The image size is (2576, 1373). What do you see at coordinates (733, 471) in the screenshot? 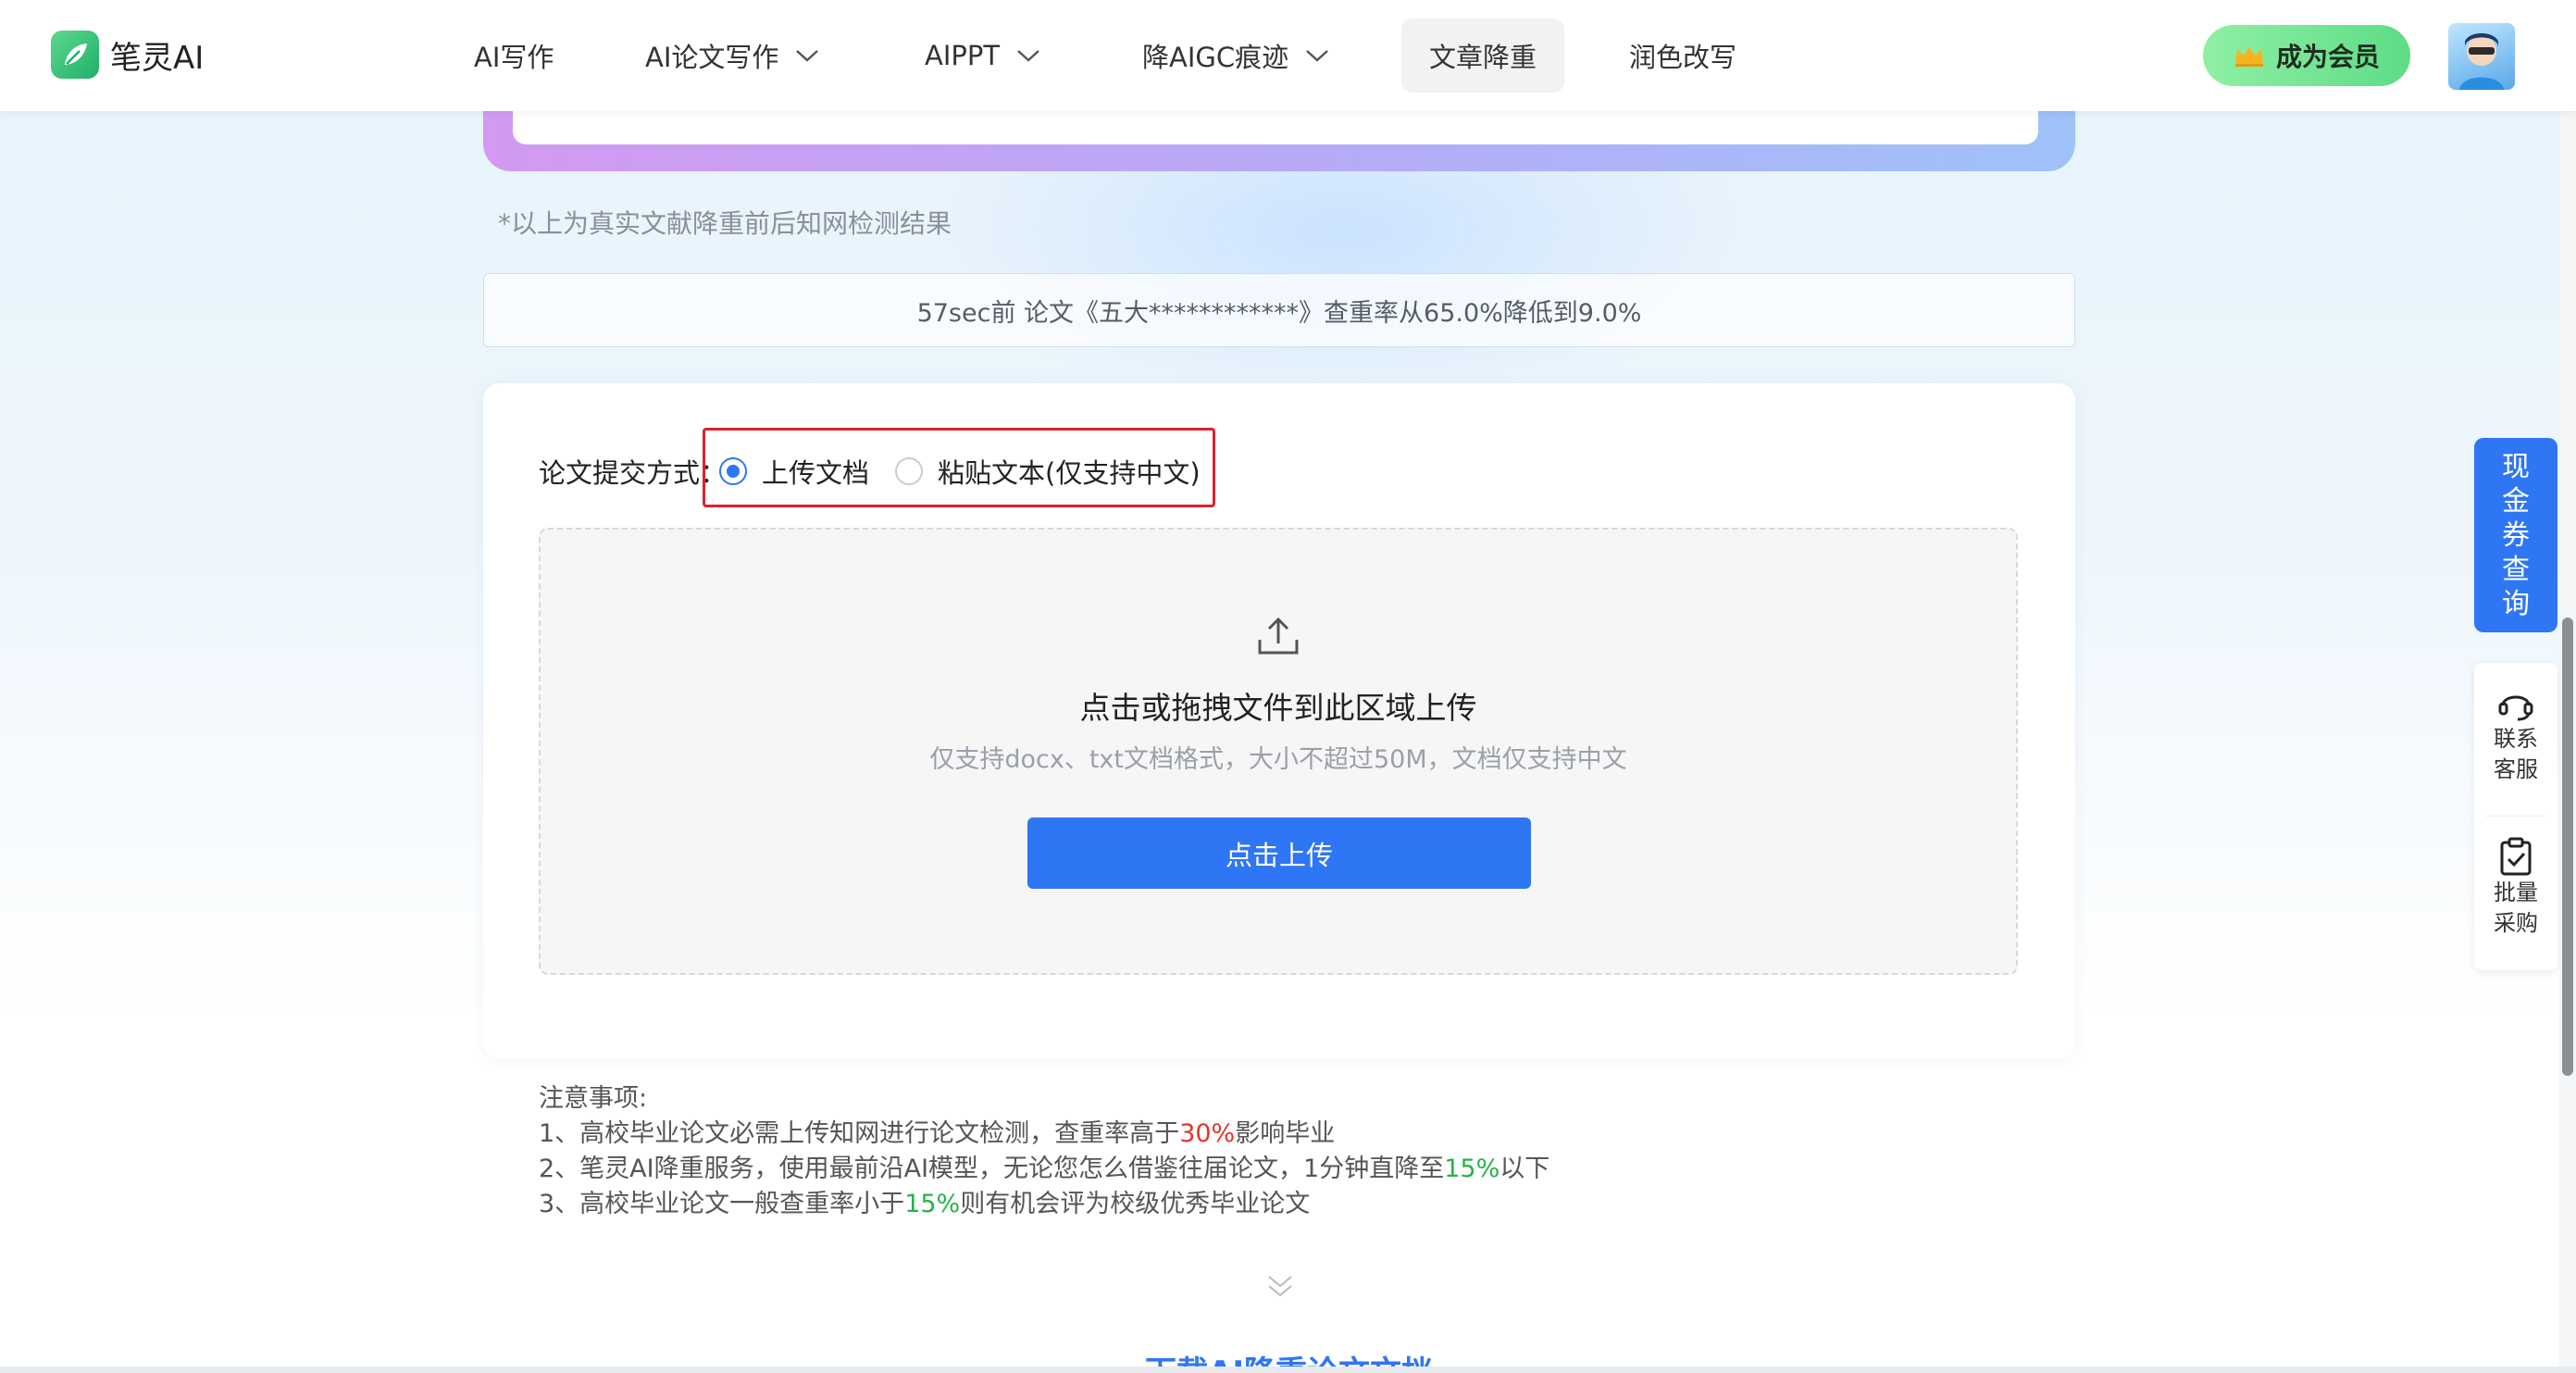
I see `radio-checked-icon` at bounding box center [733, 471].